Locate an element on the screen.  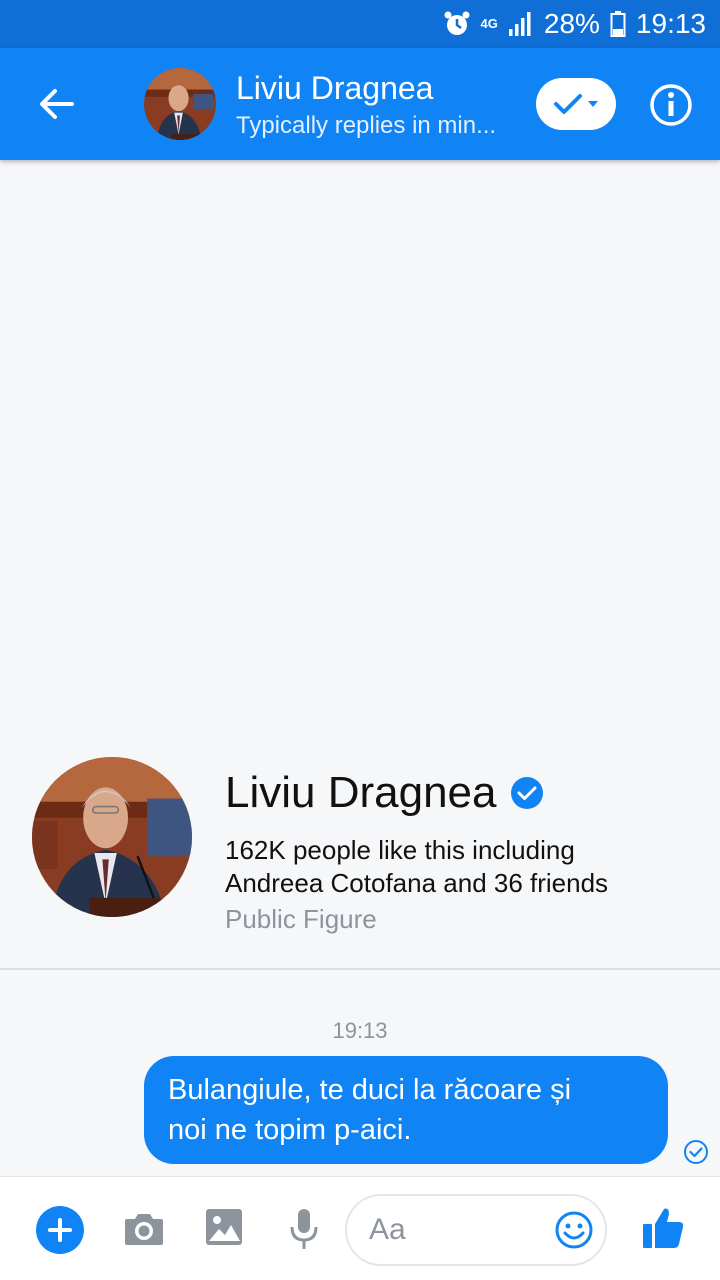
voice-button is located at coordinates (304, 1229).